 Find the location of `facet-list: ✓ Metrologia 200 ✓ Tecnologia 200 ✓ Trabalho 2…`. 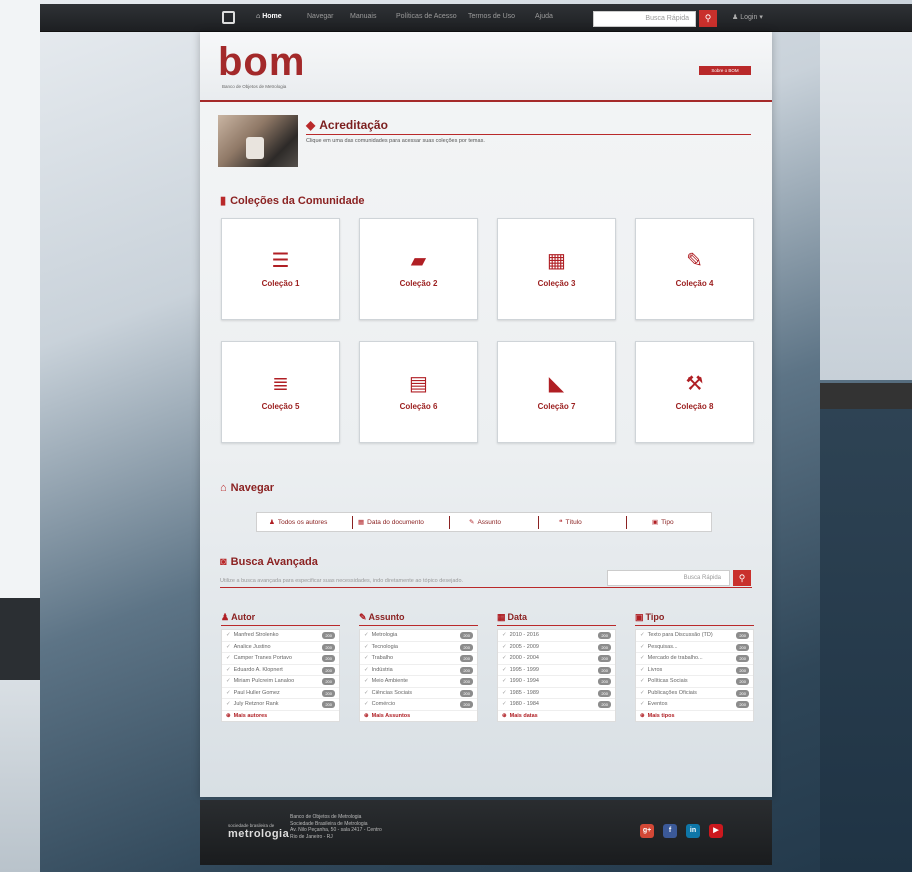

facet-list: ✓ Metrologia 200 ✓ Tecnologia 200 ✓ Trabalho 2… is located at coordinates (418, 675).